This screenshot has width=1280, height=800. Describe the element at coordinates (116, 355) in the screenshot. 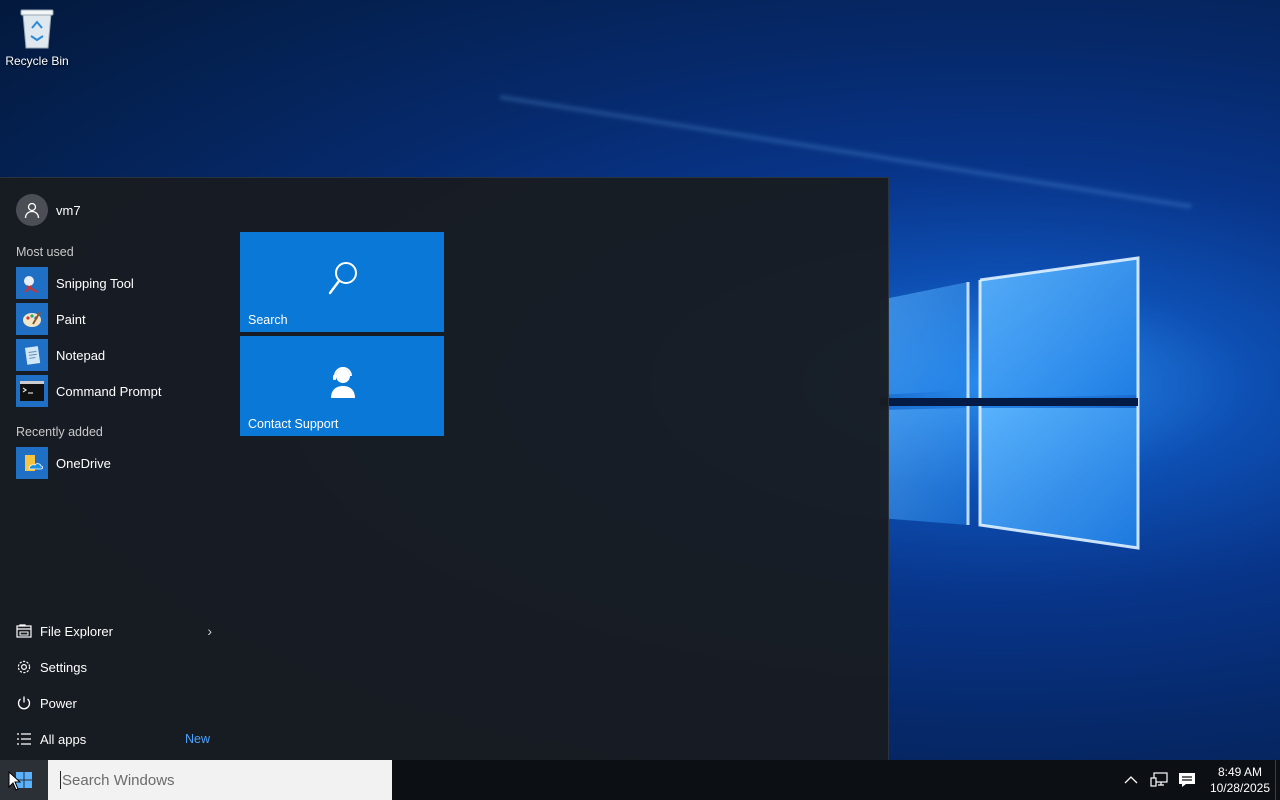

I see `app-notepad: Notepad` at that location.